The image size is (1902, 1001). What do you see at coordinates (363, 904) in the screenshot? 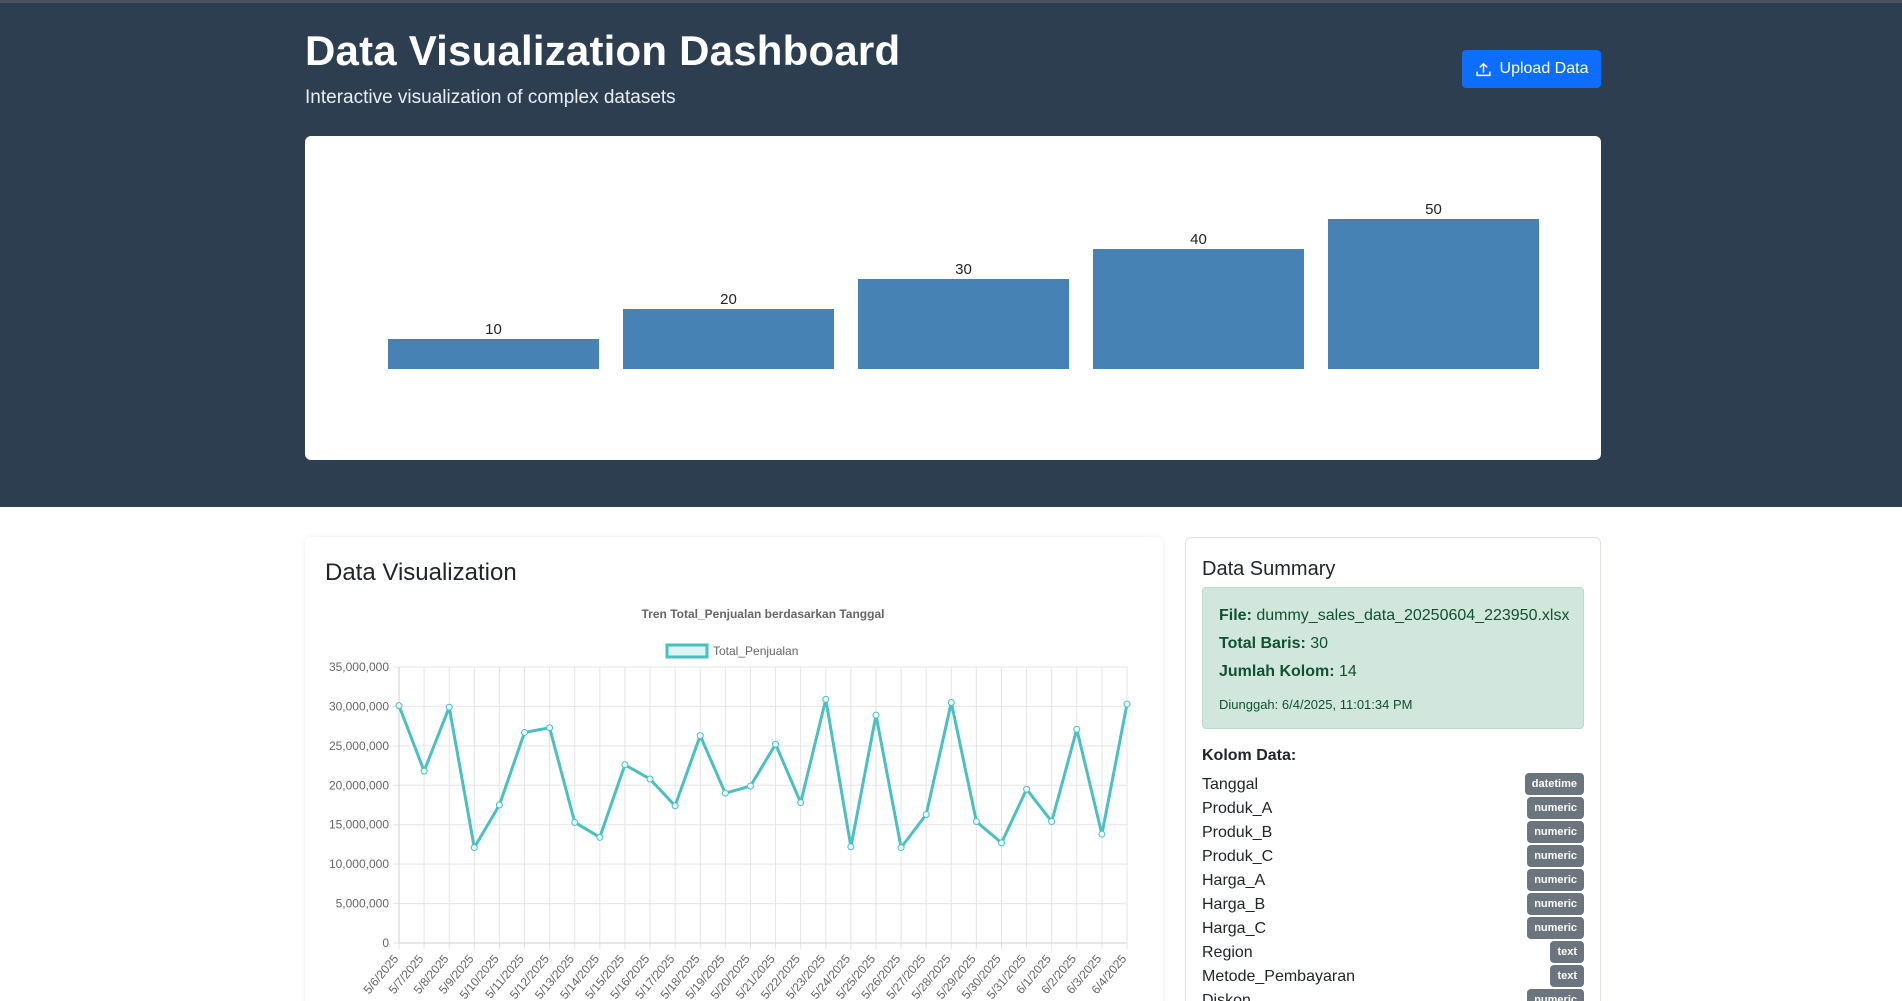
I see `y-tick-label: 5,000,000` at bounding box center [363, 904].